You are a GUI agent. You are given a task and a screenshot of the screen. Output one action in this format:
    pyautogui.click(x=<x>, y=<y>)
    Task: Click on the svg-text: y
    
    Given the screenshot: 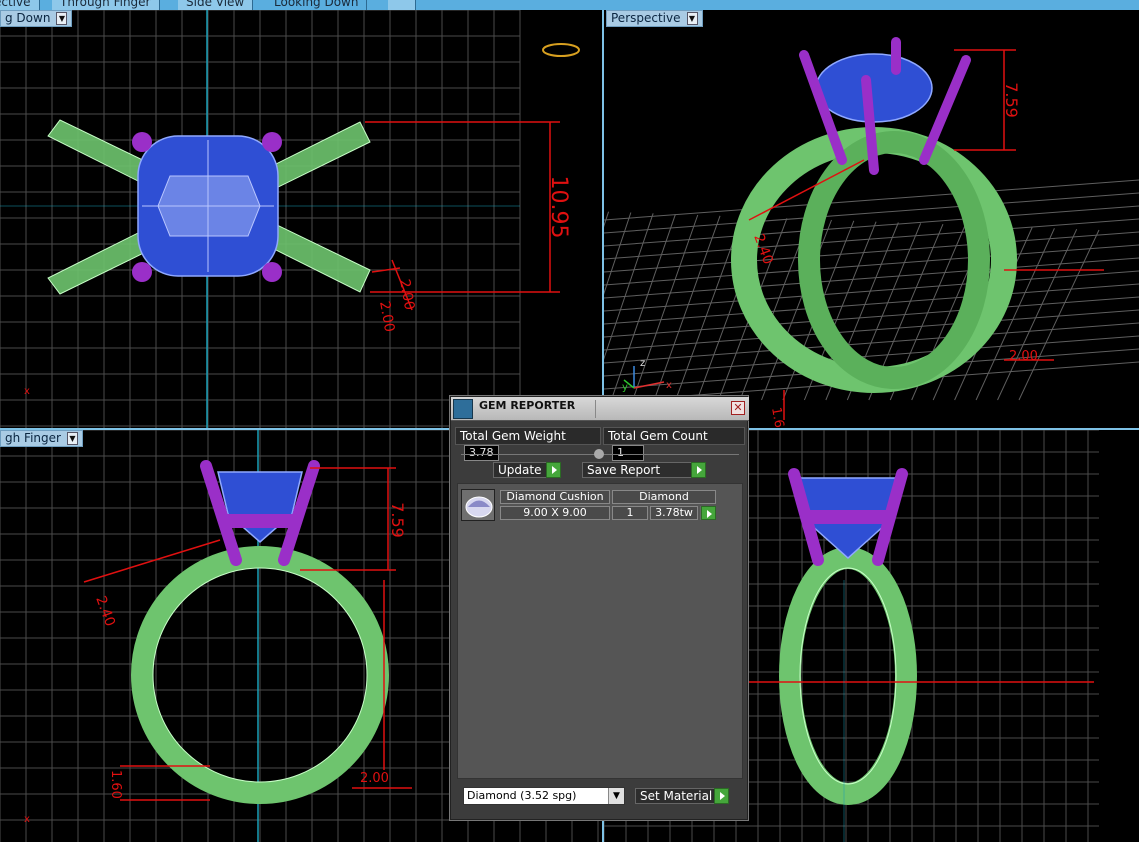 What is the action you would take?
    pyautogui.click(x=625, y=387)
    